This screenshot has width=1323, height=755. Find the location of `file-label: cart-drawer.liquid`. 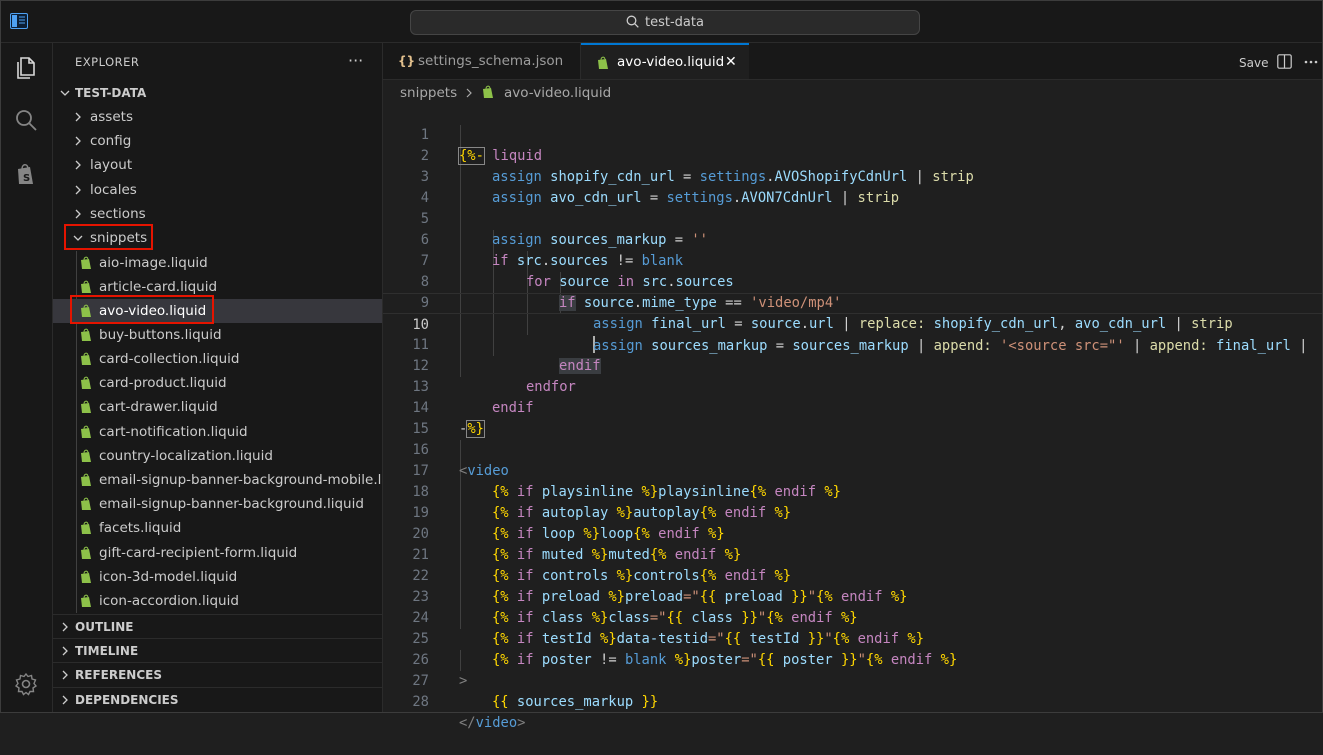

file-label: cart-drawer.liquid is located at coordinates (158, 407).